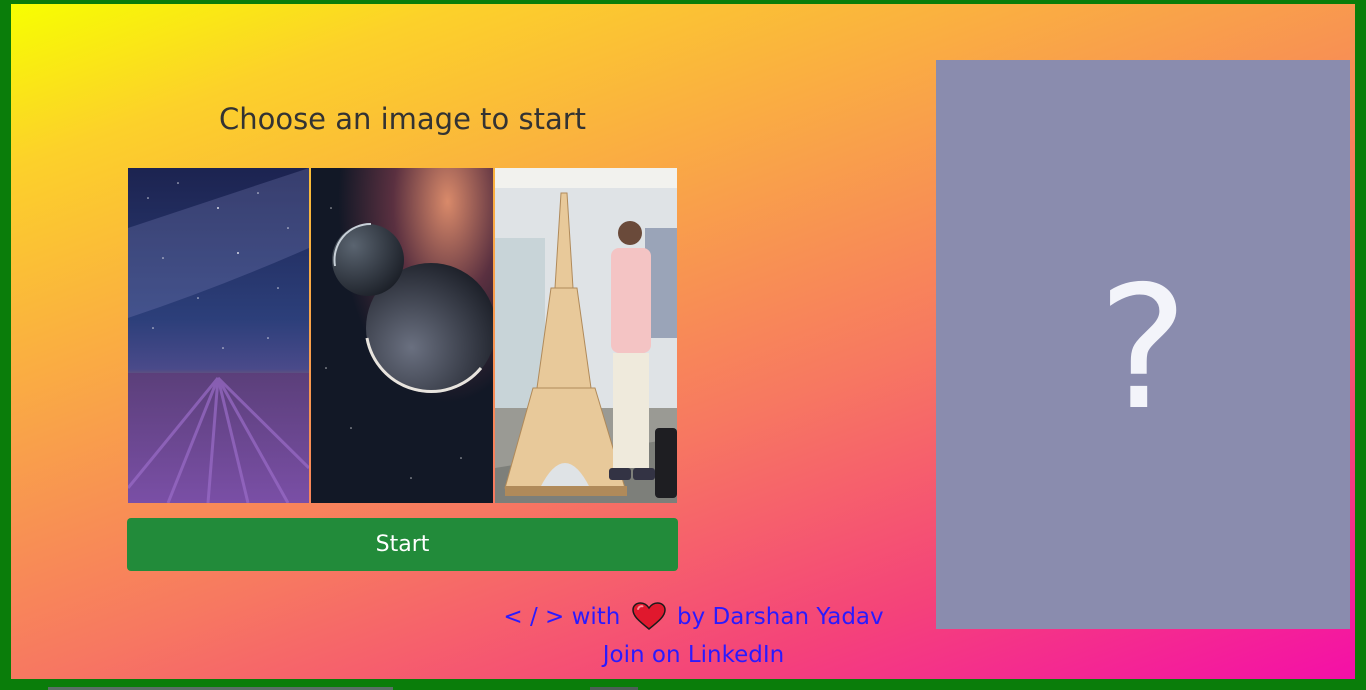 The height and width of the screenshot is (690, 1366). Describe the element at coordinates (648, 616) in the screenshot. I see `heart-icon` at that location.